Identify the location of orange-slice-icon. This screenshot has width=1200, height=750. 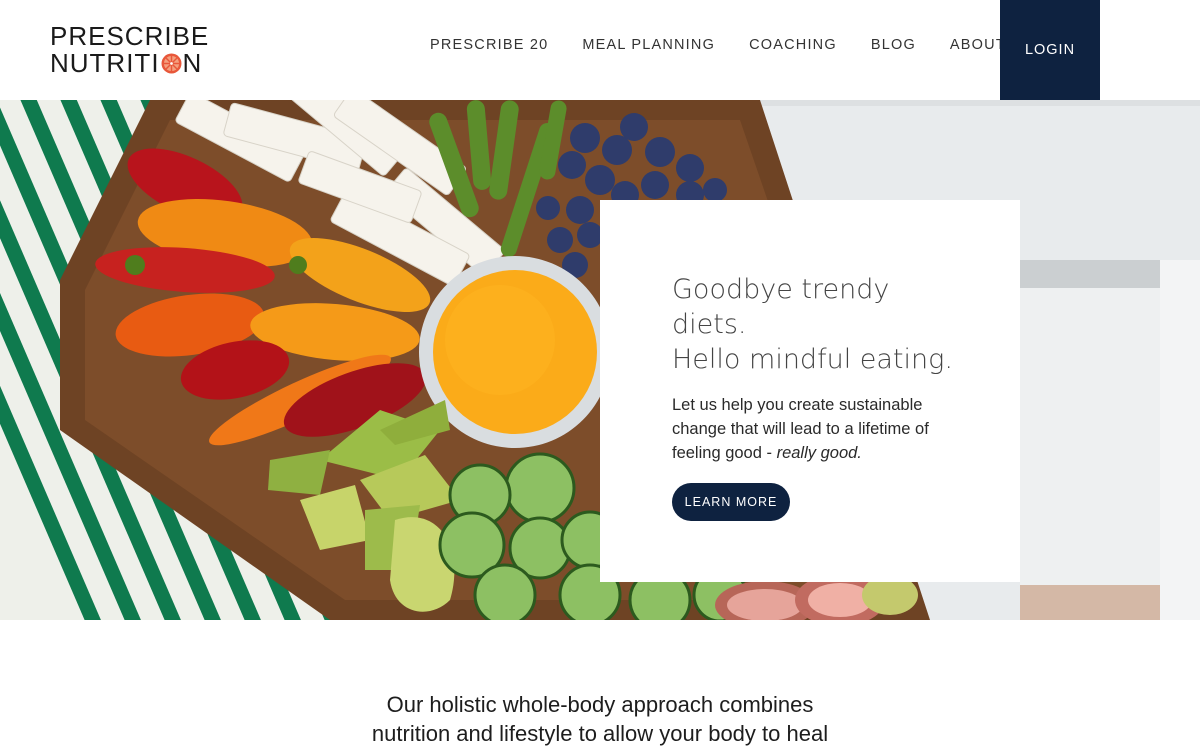
(171, 63).